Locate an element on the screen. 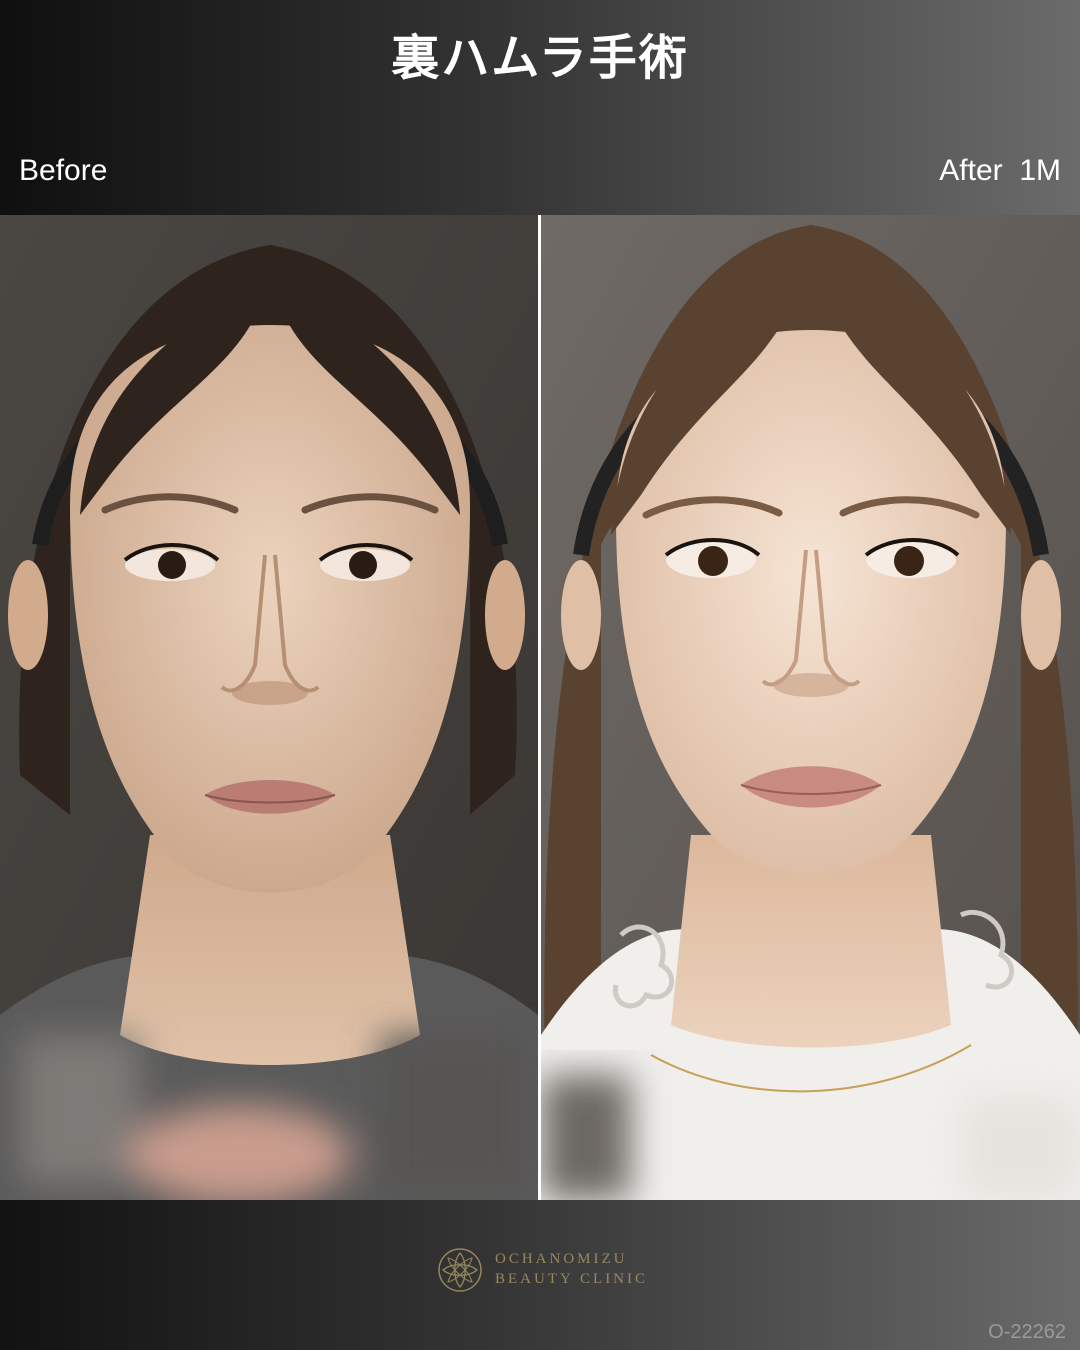 The image size is (1080, 1350). clinic-logo: OCHANOMIZU BEAUTY CLINIC is located at coordinates (542, 1269).